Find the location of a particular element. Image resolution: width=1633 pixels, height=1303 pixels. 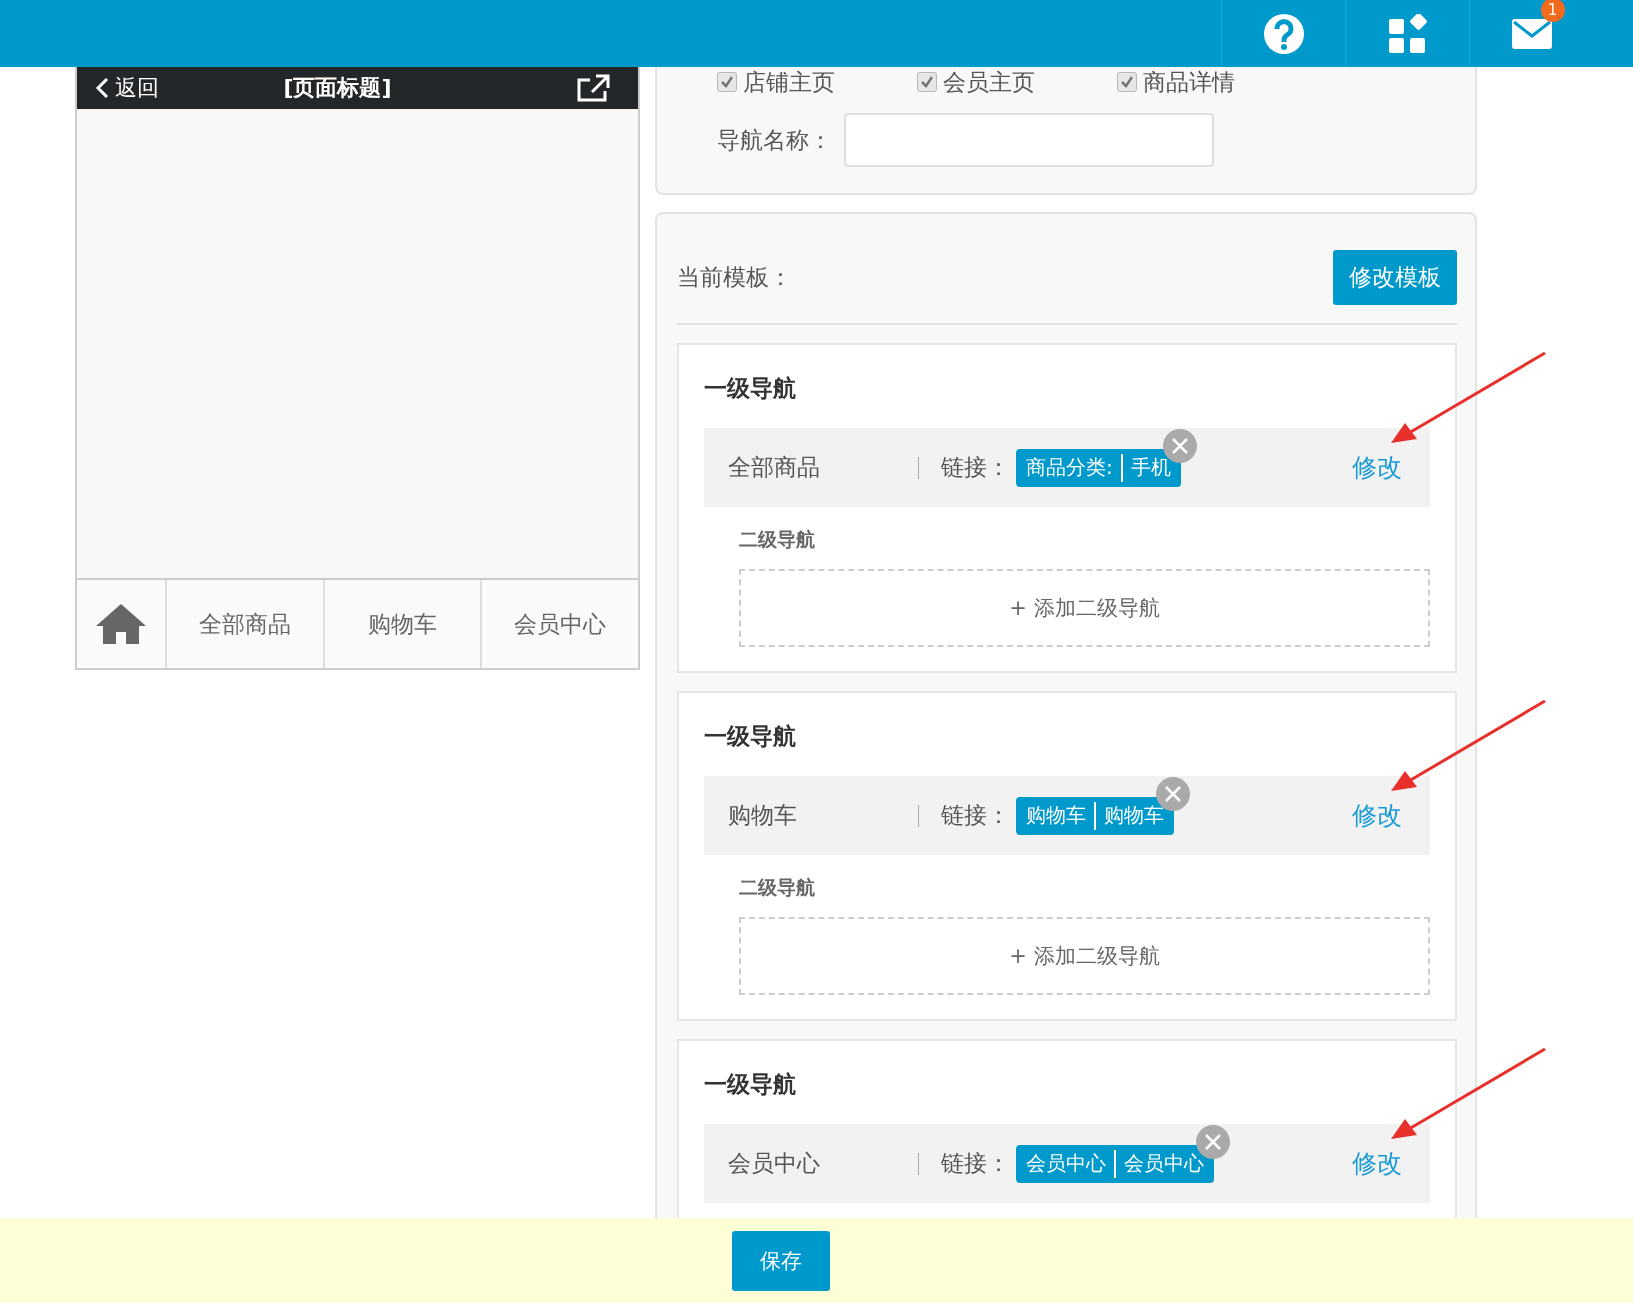

home-icon is located at coordinates (121, 624).